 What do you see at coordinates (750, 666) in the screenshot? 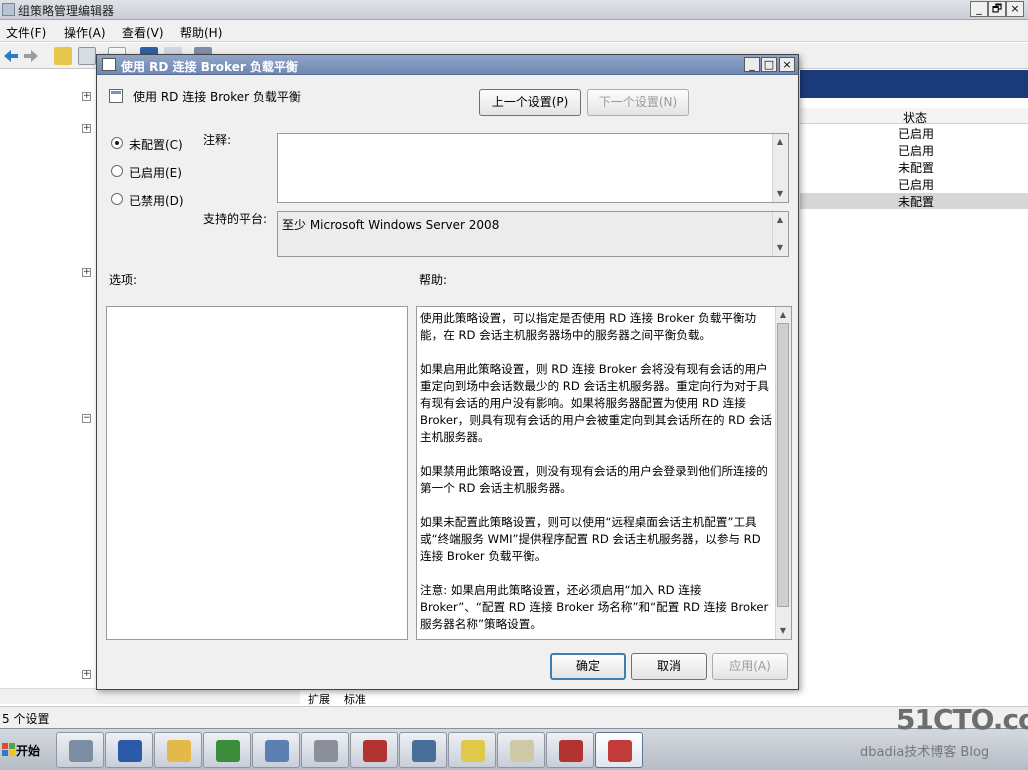
I see `apply-button: 应用(A)` at bounding box center [750, 666].